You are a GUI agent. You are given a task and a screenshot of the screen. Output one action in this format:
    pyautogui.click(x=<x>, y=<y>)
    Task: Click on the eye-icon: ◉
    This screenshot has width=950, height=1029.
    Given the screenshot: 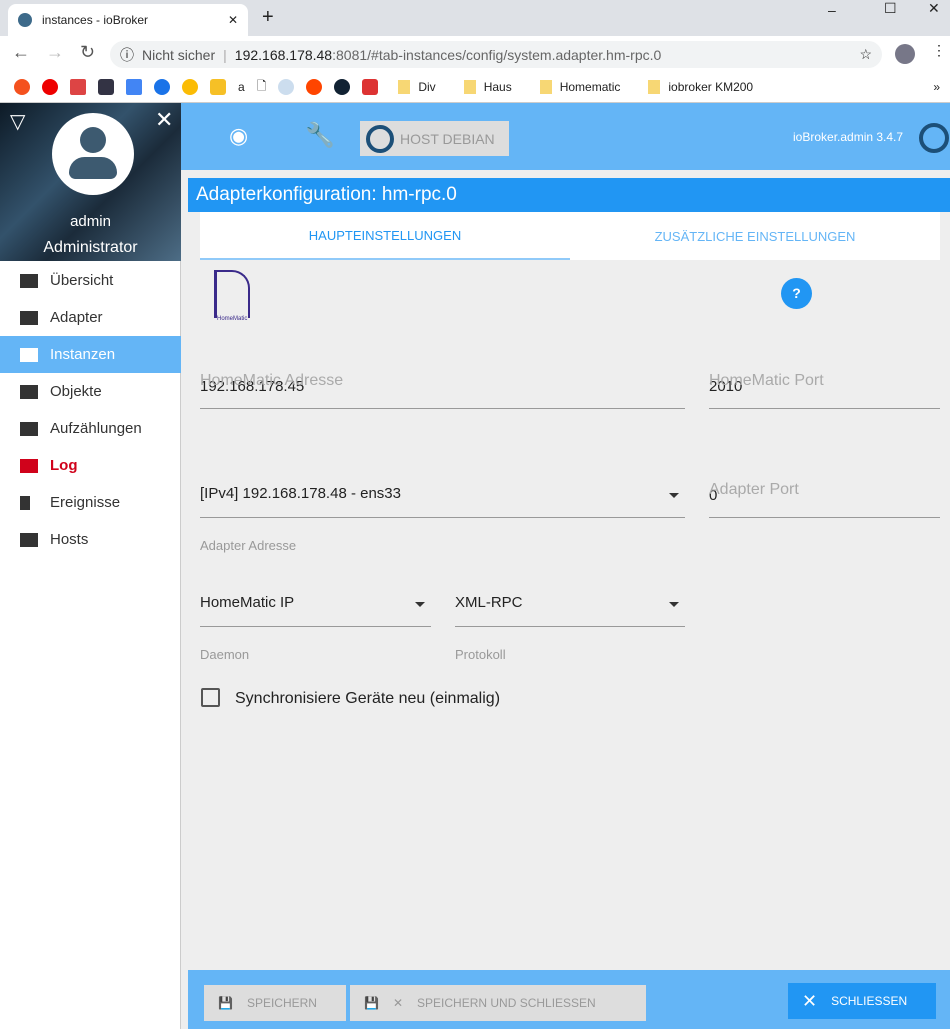 What is the action you would take?
    pyautogui.click(x=238, y=136)
    